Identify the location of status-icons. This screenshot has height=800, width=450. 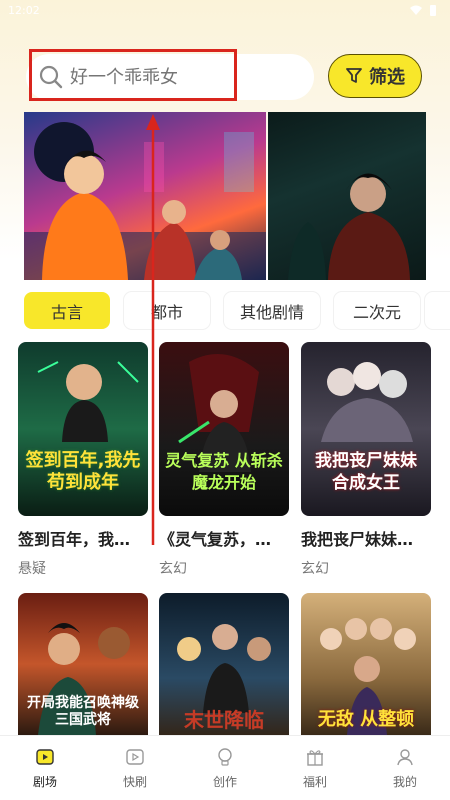
(423, 10).